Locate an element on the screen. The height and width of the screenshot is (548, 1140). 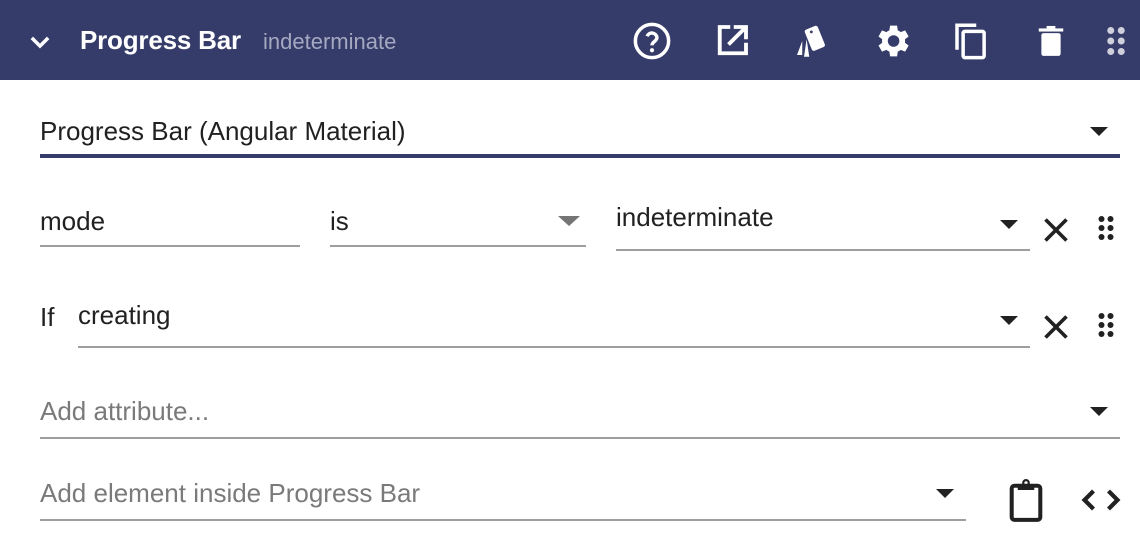
input-underline is located at coordinates (170, 246).